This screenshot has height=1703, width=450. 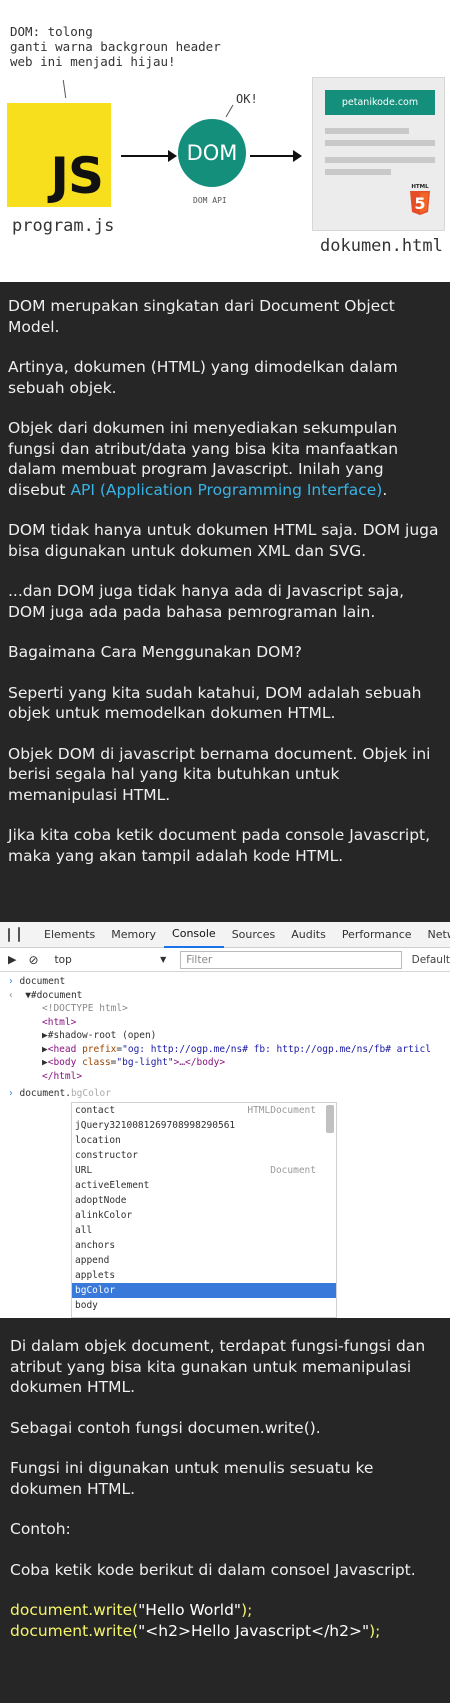 What do you see at coordinates (204, 1290) in the screenshot?
I see `autocomplete-item: bgColor` at bounding box center [204, 1290].